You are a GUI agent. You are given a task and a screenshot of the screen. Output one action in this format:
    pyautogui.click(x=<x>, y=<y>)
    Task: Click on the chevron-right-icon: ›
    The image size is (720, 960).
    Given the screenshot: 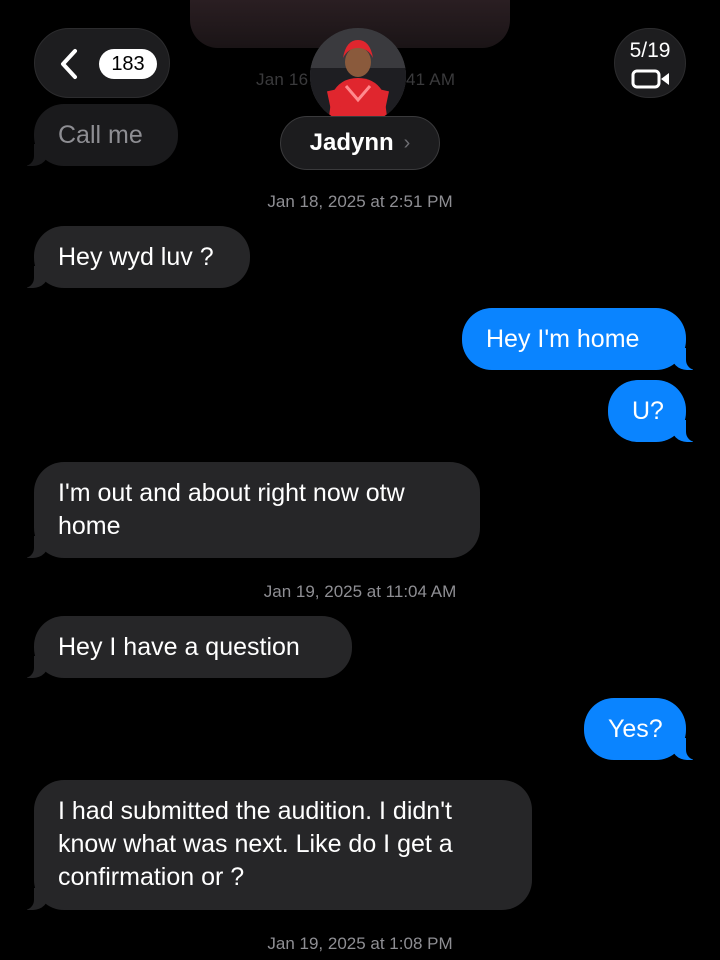 What is the action you would take?
    pyautogui.click(x=407, y=142)
    